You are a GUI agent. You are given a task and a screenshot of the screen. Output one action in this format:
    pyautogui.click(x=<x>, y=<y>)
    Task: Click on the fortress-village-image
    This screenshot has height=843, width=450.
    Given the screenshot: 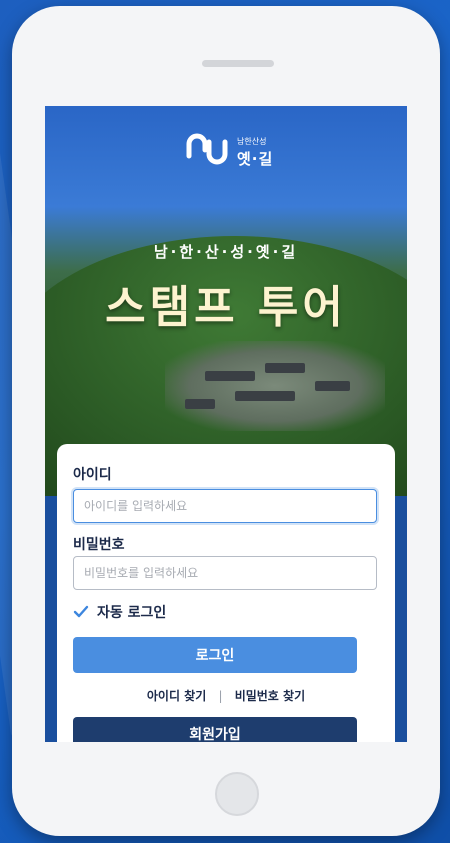 What is the action you would take?
    pyautogui.click(x=275, y=386)
    